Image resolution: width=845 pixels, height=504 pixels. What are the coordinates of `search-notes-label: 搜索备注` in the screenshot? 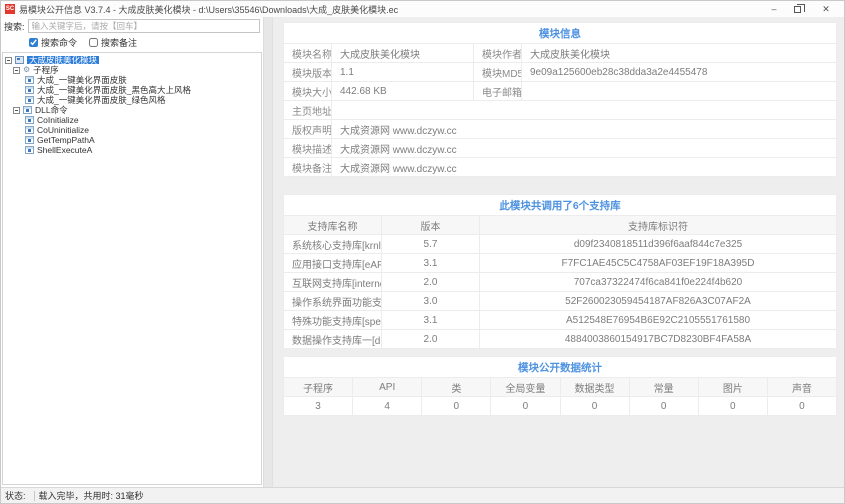 It's located at (119, 43).